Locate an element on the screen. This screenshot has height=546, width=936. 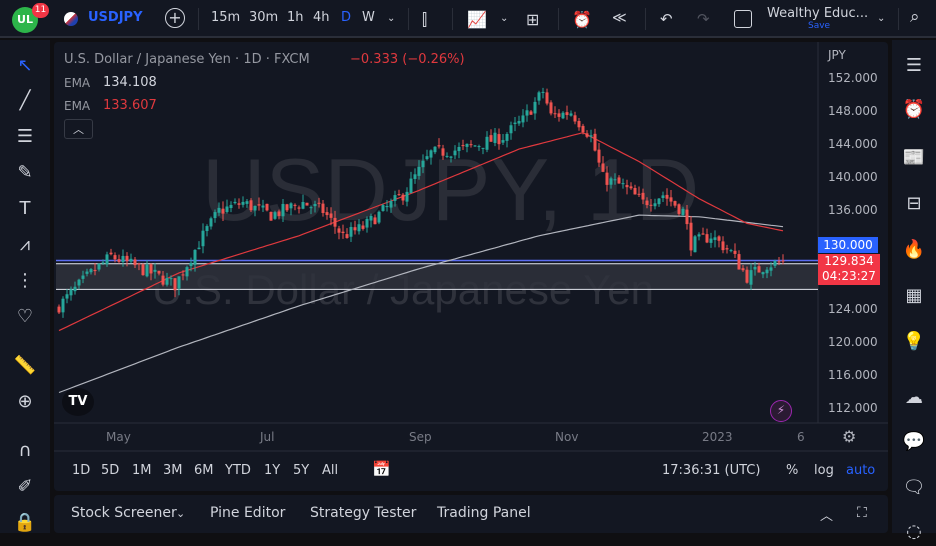
range-6m: 6M is located at coordinates (204, 470).